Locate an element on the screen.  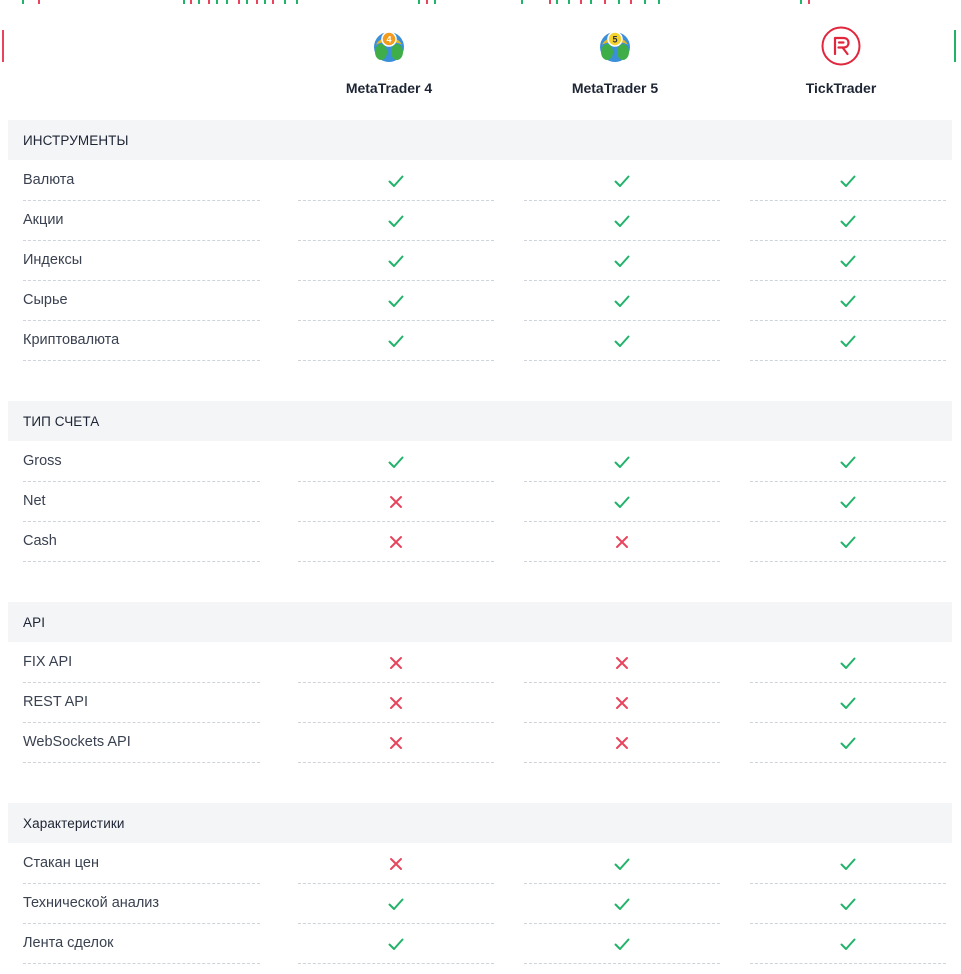
feature-label: Акции is located at coordinates (141, 221).